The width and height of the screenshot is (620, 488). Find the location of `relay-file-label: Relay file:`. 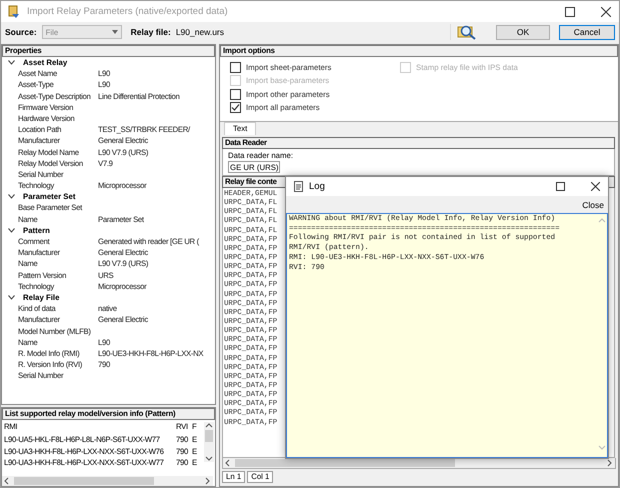

relay-file-label: Relay file: is located at coordinates (150, 32).